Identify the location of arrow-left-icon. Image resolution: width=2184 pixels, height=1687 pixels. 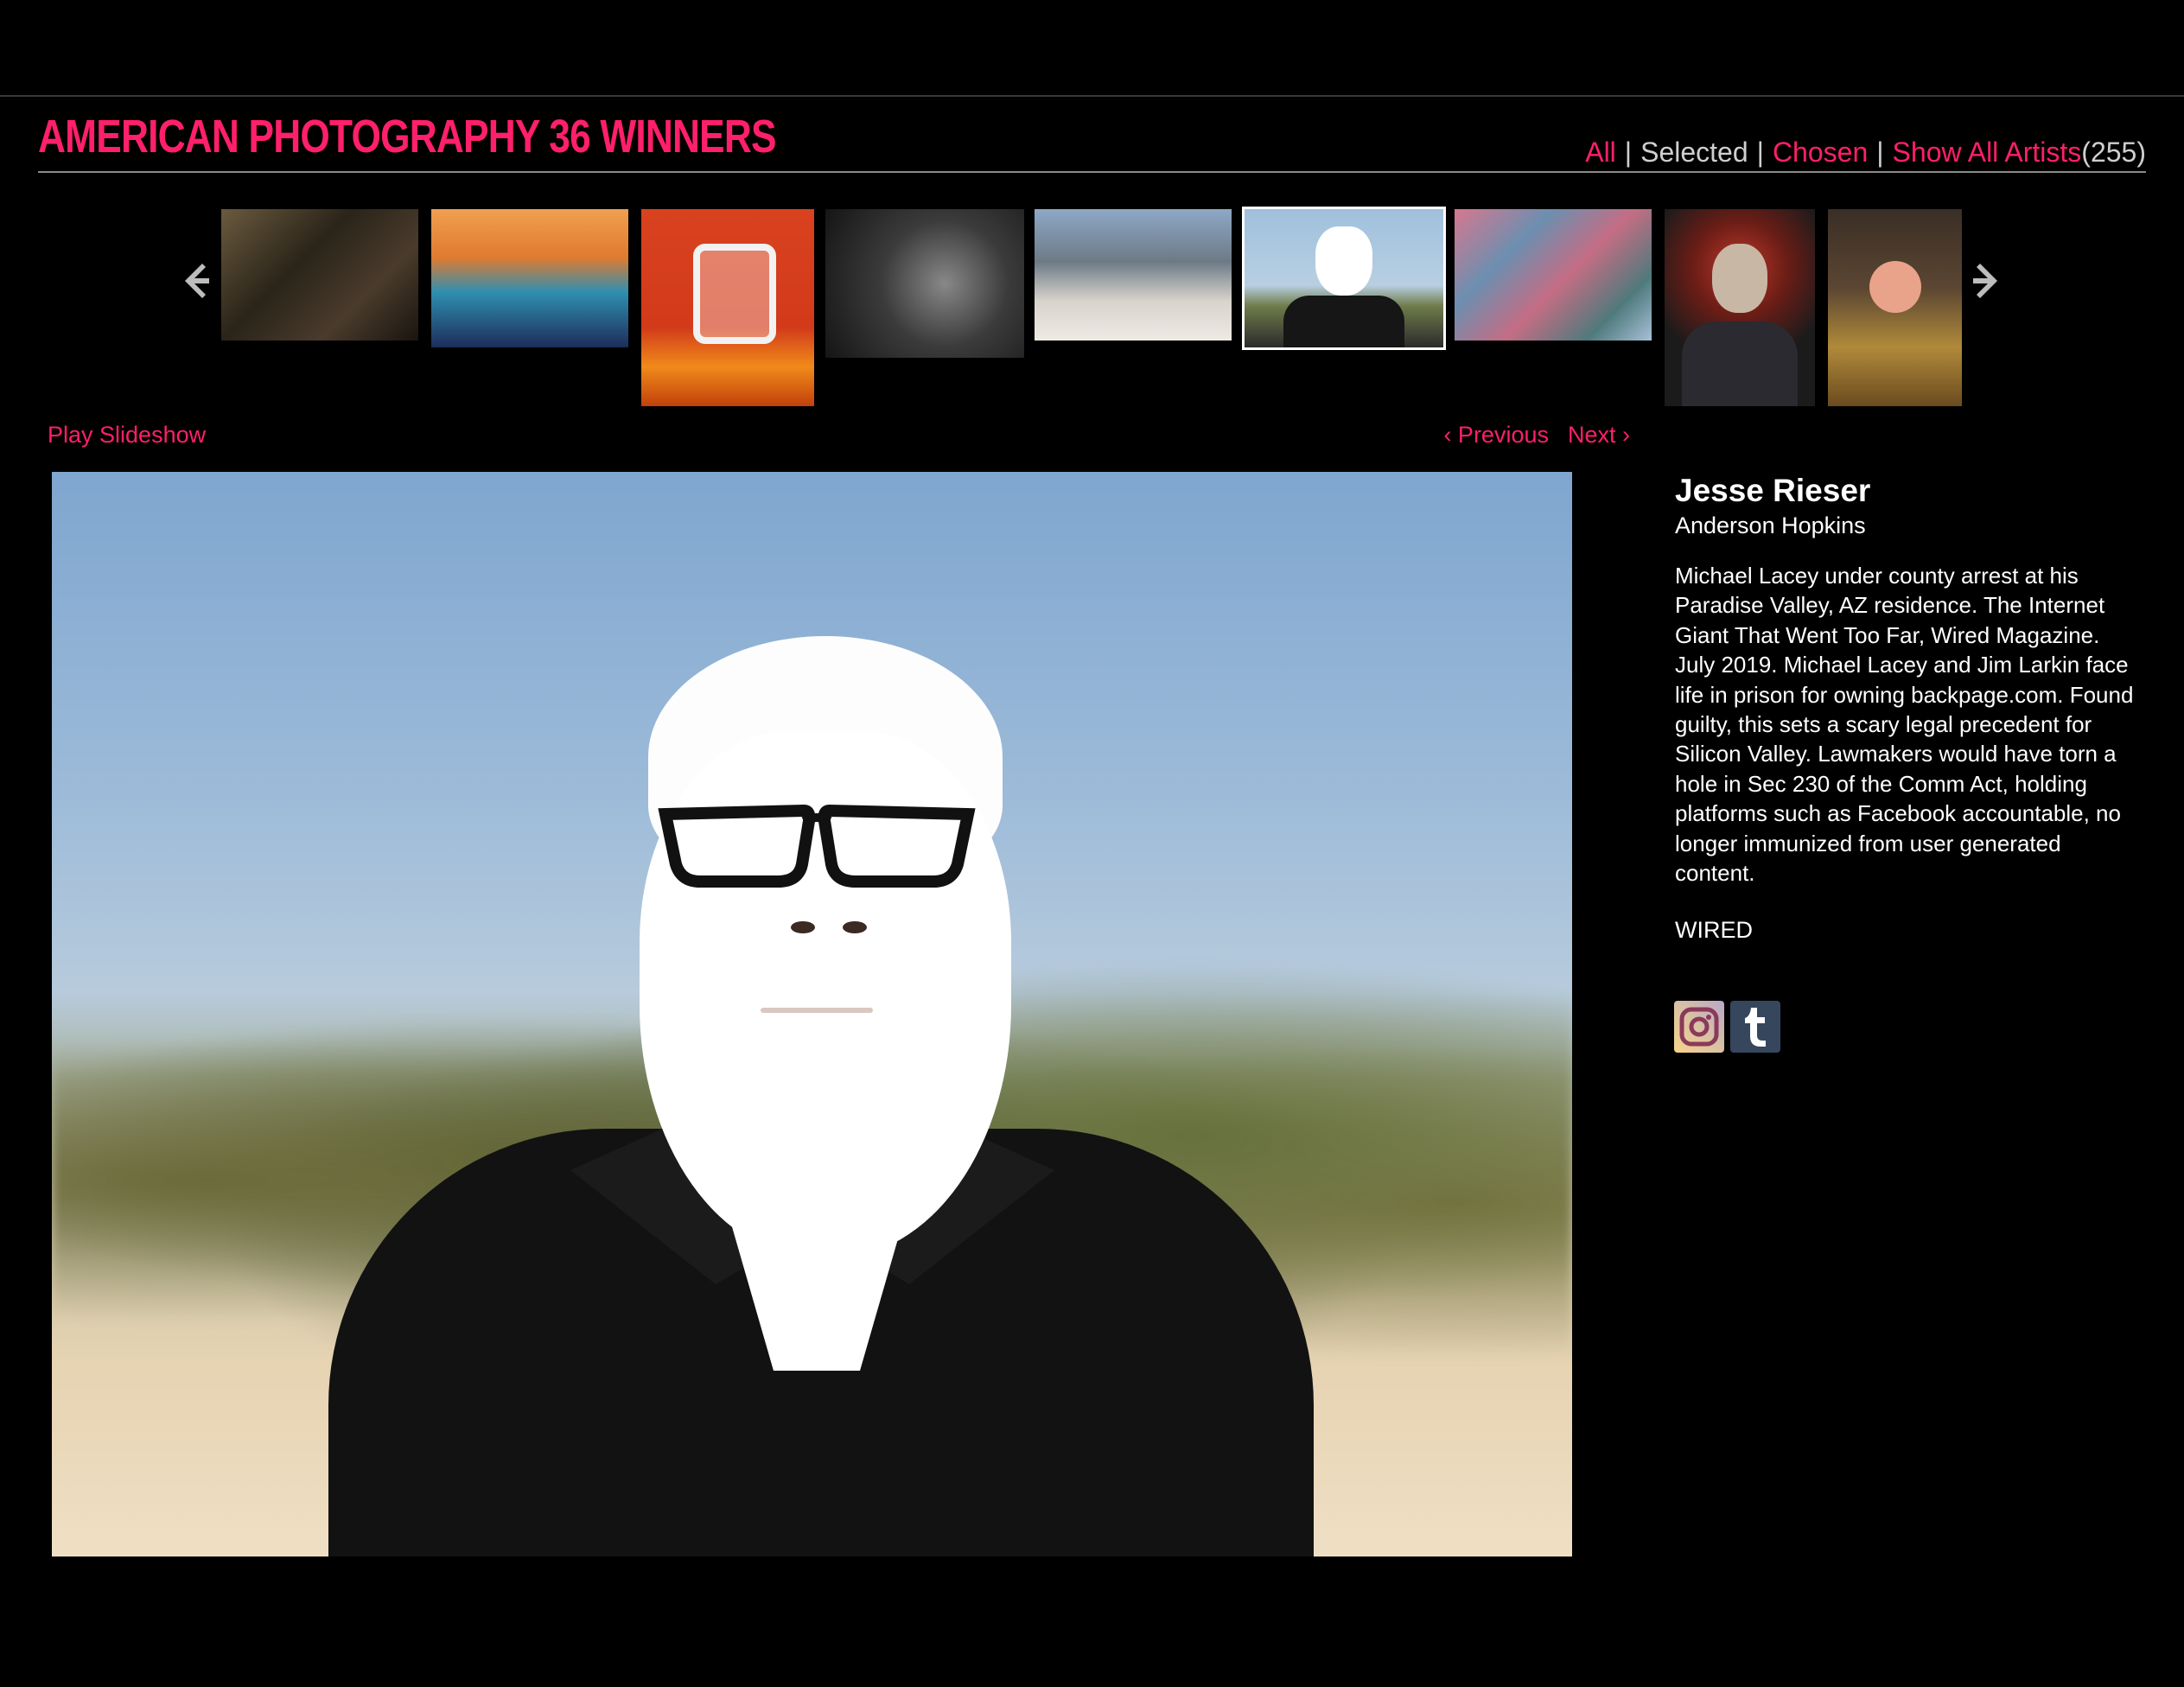
(195, 281).